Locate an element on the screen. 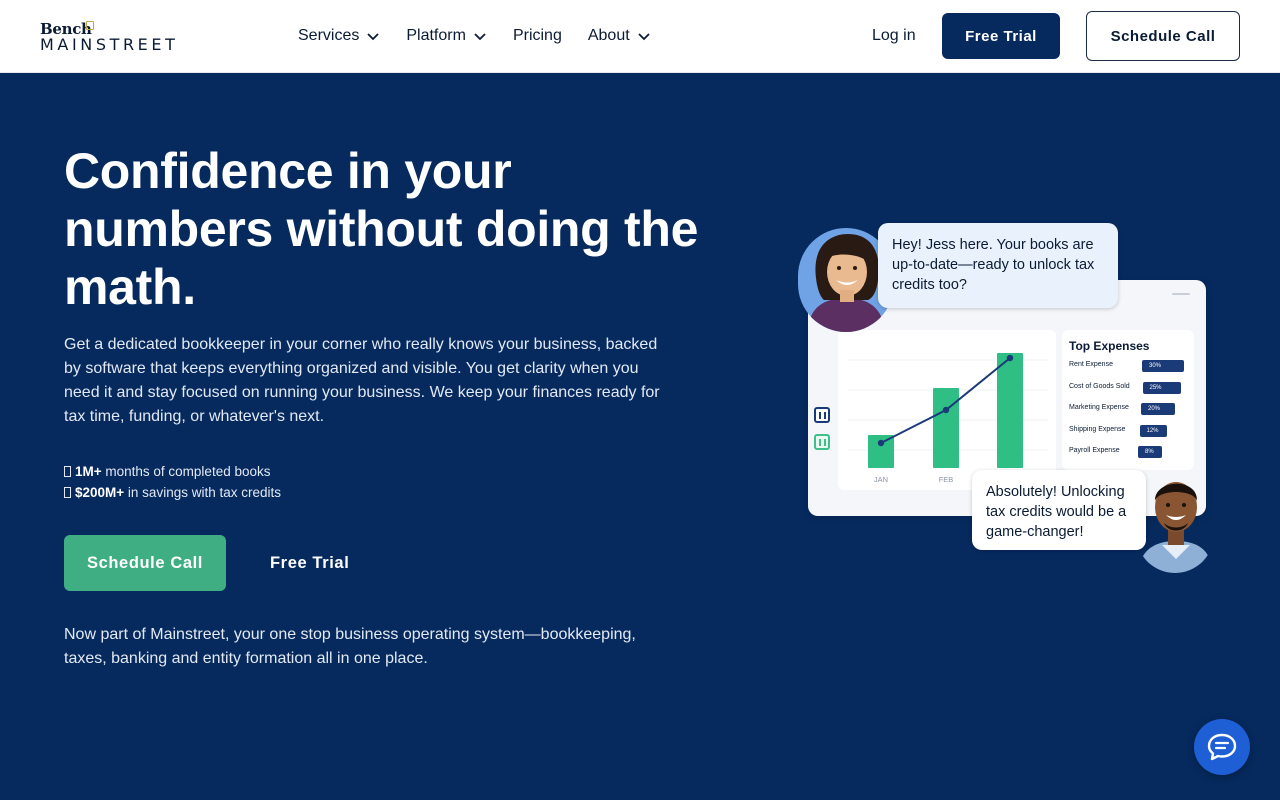 The width and height of the screenshot is (1280, 800). chat-button is located at coordinates (1222, 747).